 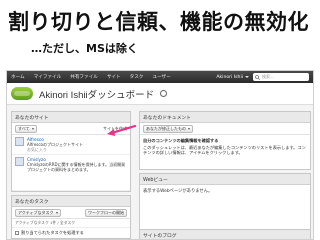 I want to click on webview-dashlet: Webビュー 表示するWebページがありません。 サイトのブログ, so click(x=225, y=206).